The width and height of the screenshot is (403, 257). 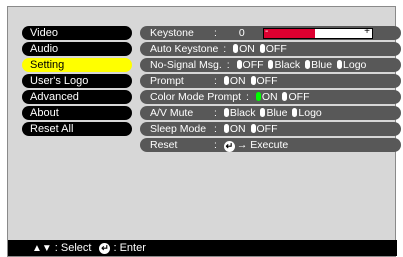 What do you see at coordinates (238, 81) in the screenshot?
I see `prompt-on: ON` at bounding box center [238, 81].